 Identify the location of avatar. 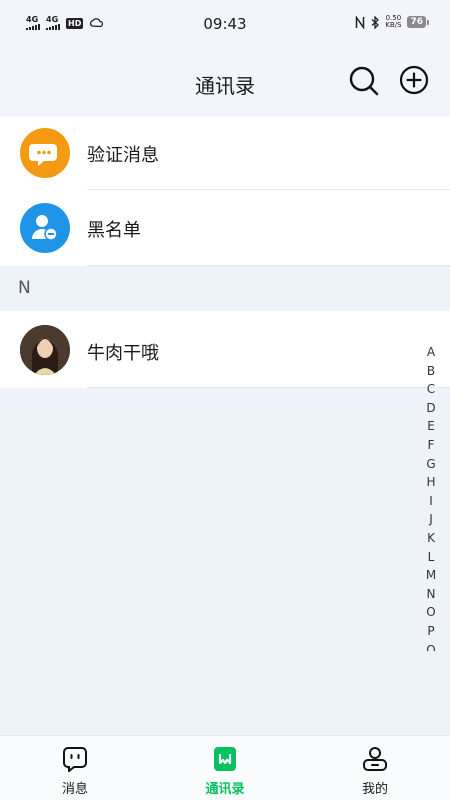
(45, 350).